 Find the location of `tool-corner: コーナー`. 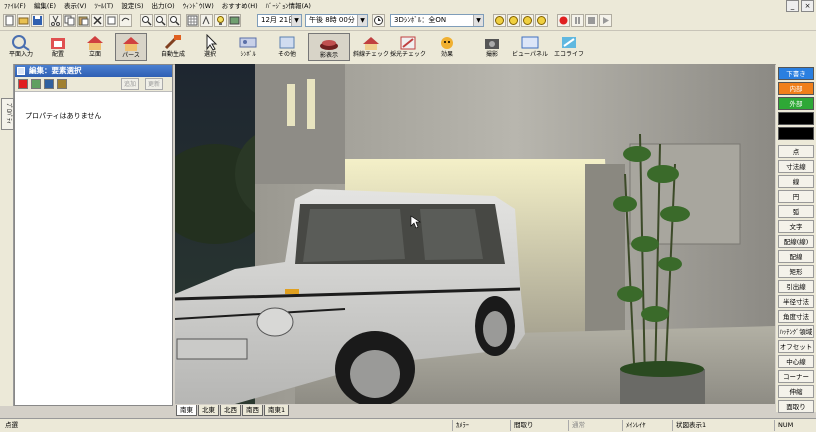

tool-corner: コーナー is located at coordinates (796, 376).